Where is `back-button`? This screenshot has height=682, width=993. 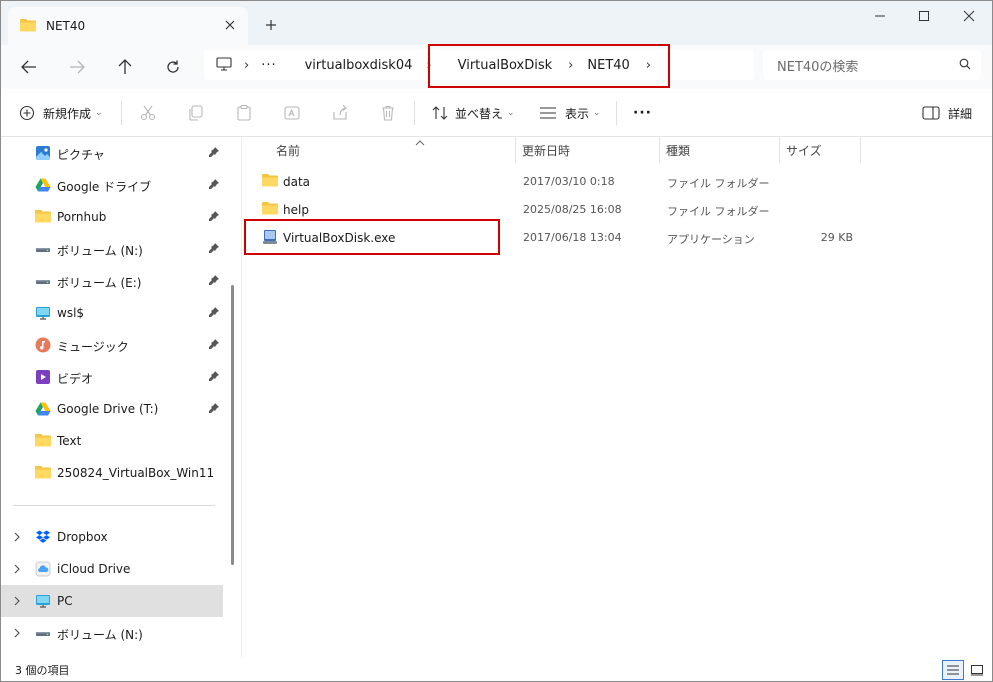
back-button is located at coordinates (29, 67).